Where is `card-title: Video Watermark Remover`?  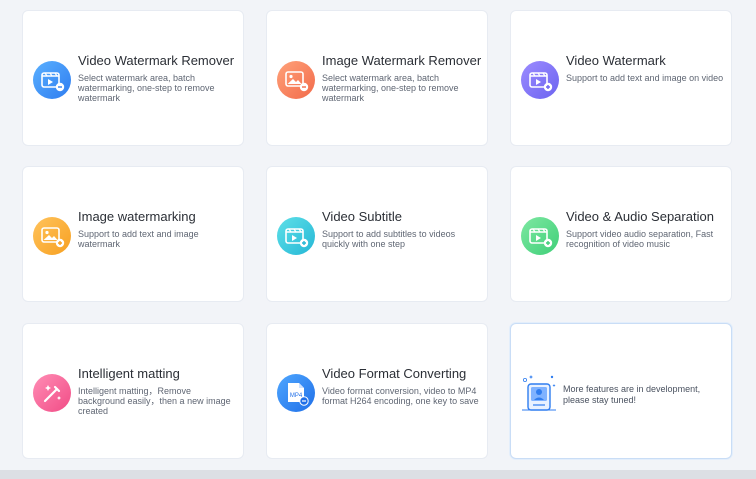
card-title: Video Watermark Remover is located at coordinates (156, 60).